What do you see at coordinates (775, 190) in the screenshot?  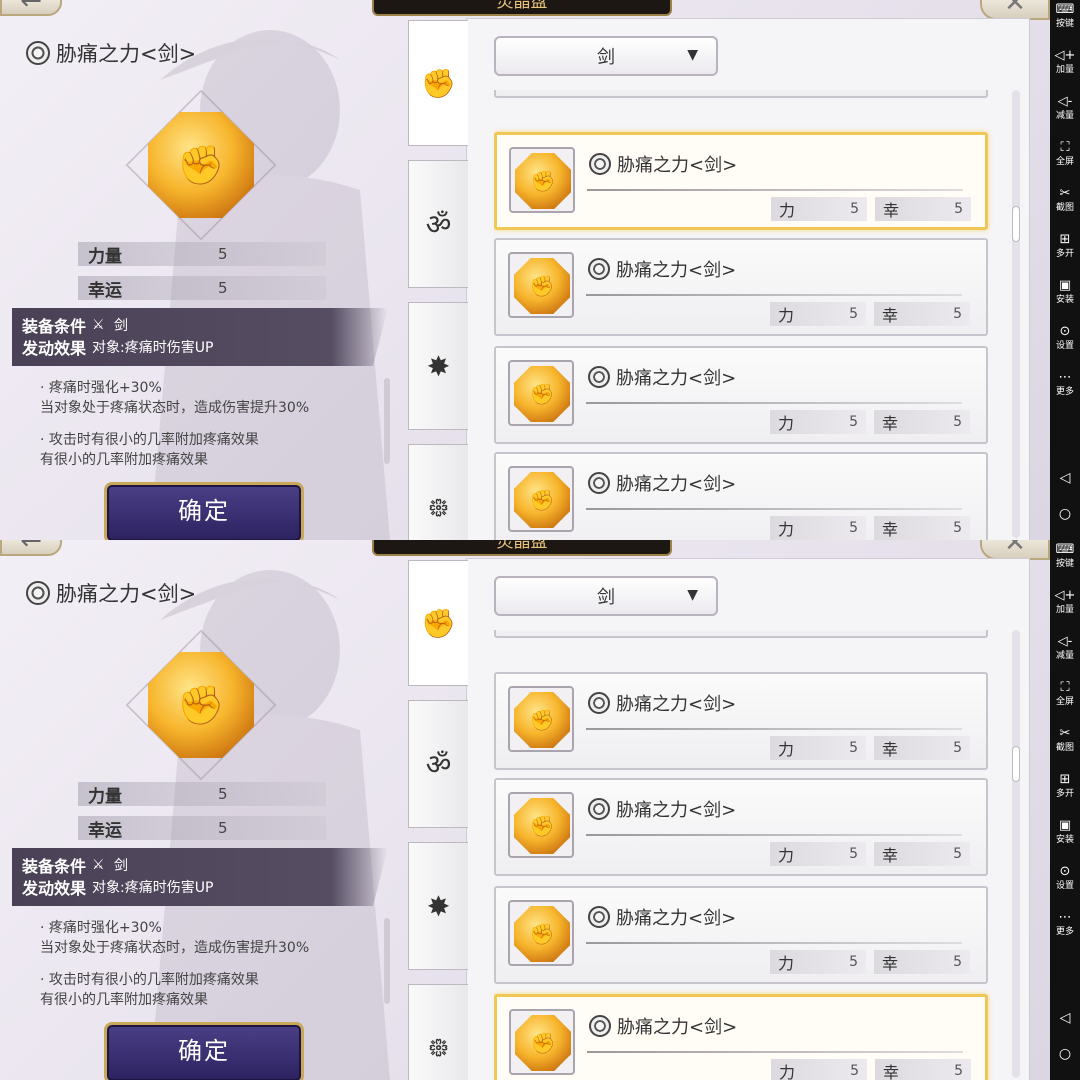 I see `divider` at bounding box center [775, 190].